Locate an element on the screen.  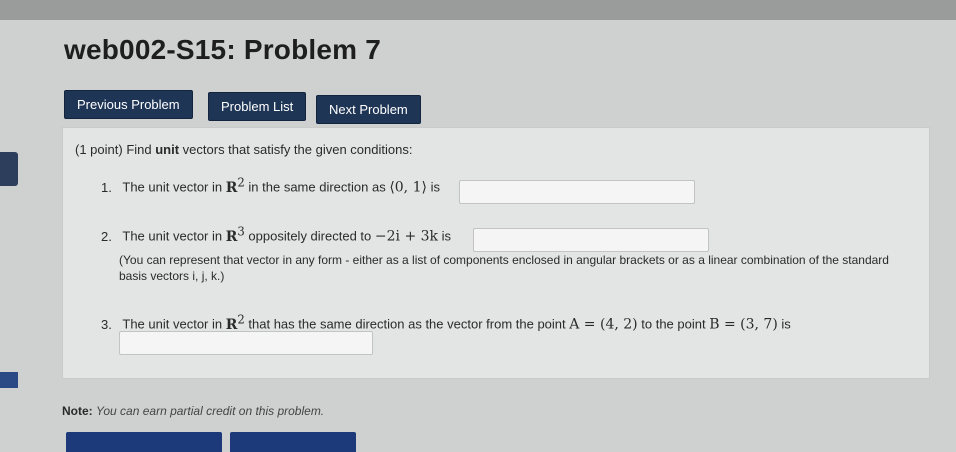
vector-expression: ⟨0, 1⟩ is located at coordinates (408, 187).